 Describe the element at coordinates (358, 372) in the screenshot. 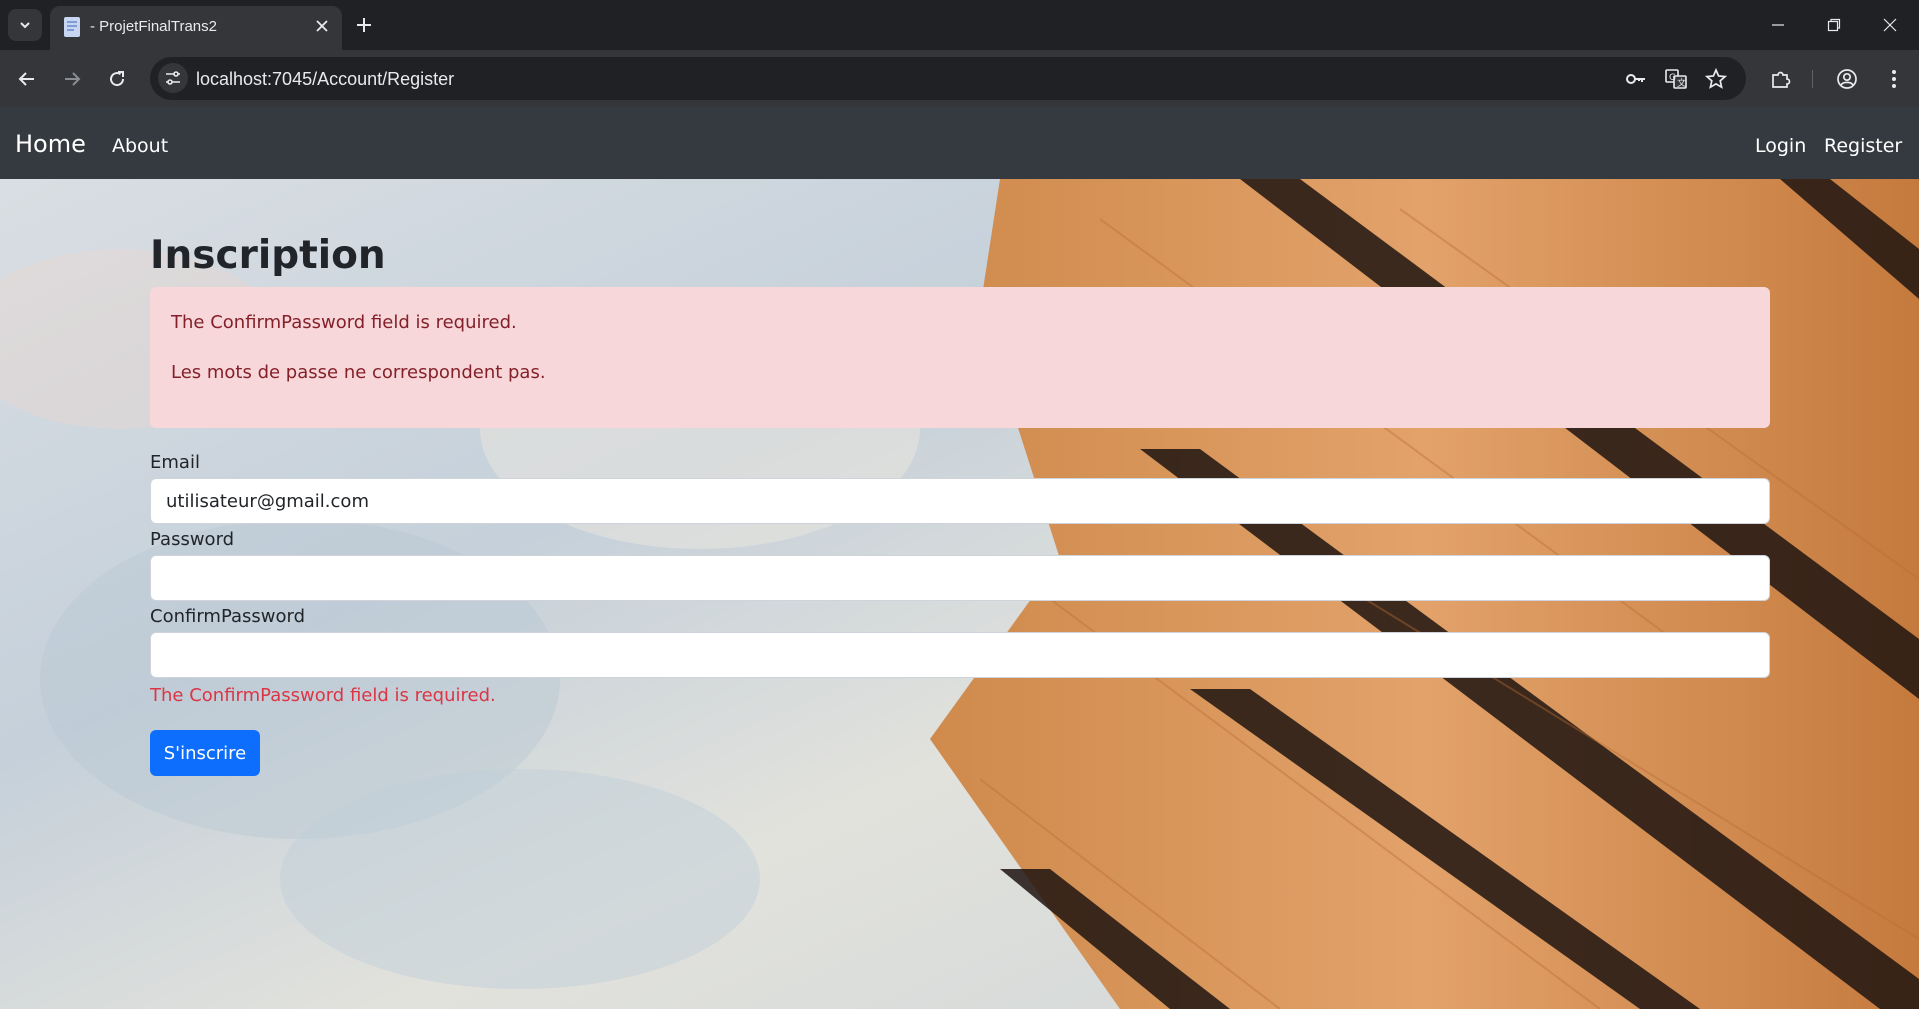

I see `alert-message: Les mots de passe ne correspondent pas.` at that location.